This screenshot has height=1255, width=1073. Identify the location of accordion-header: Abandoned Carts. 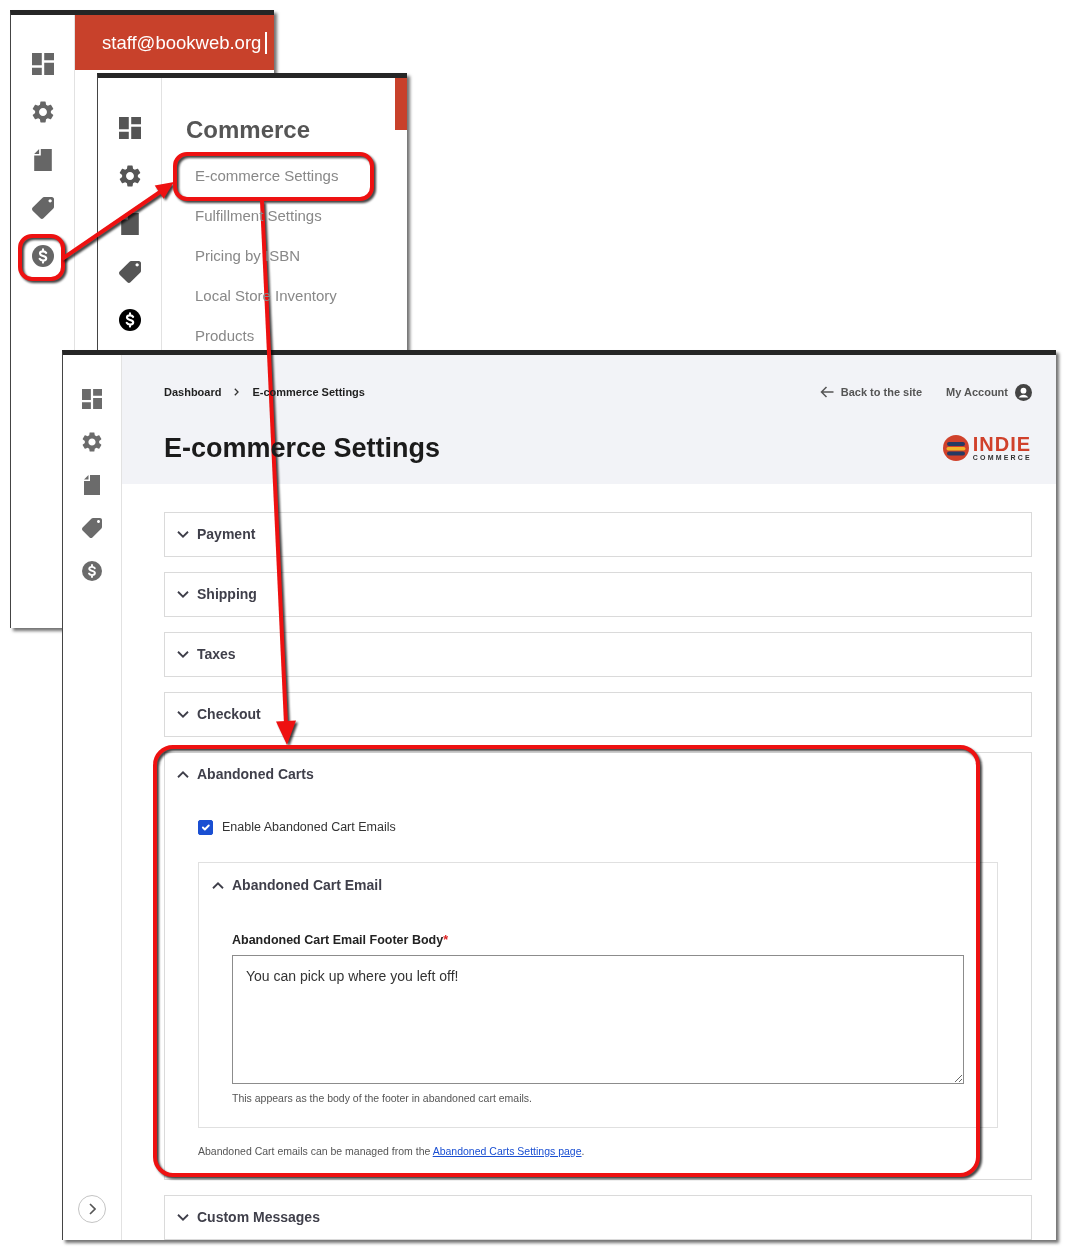
(598, 775).